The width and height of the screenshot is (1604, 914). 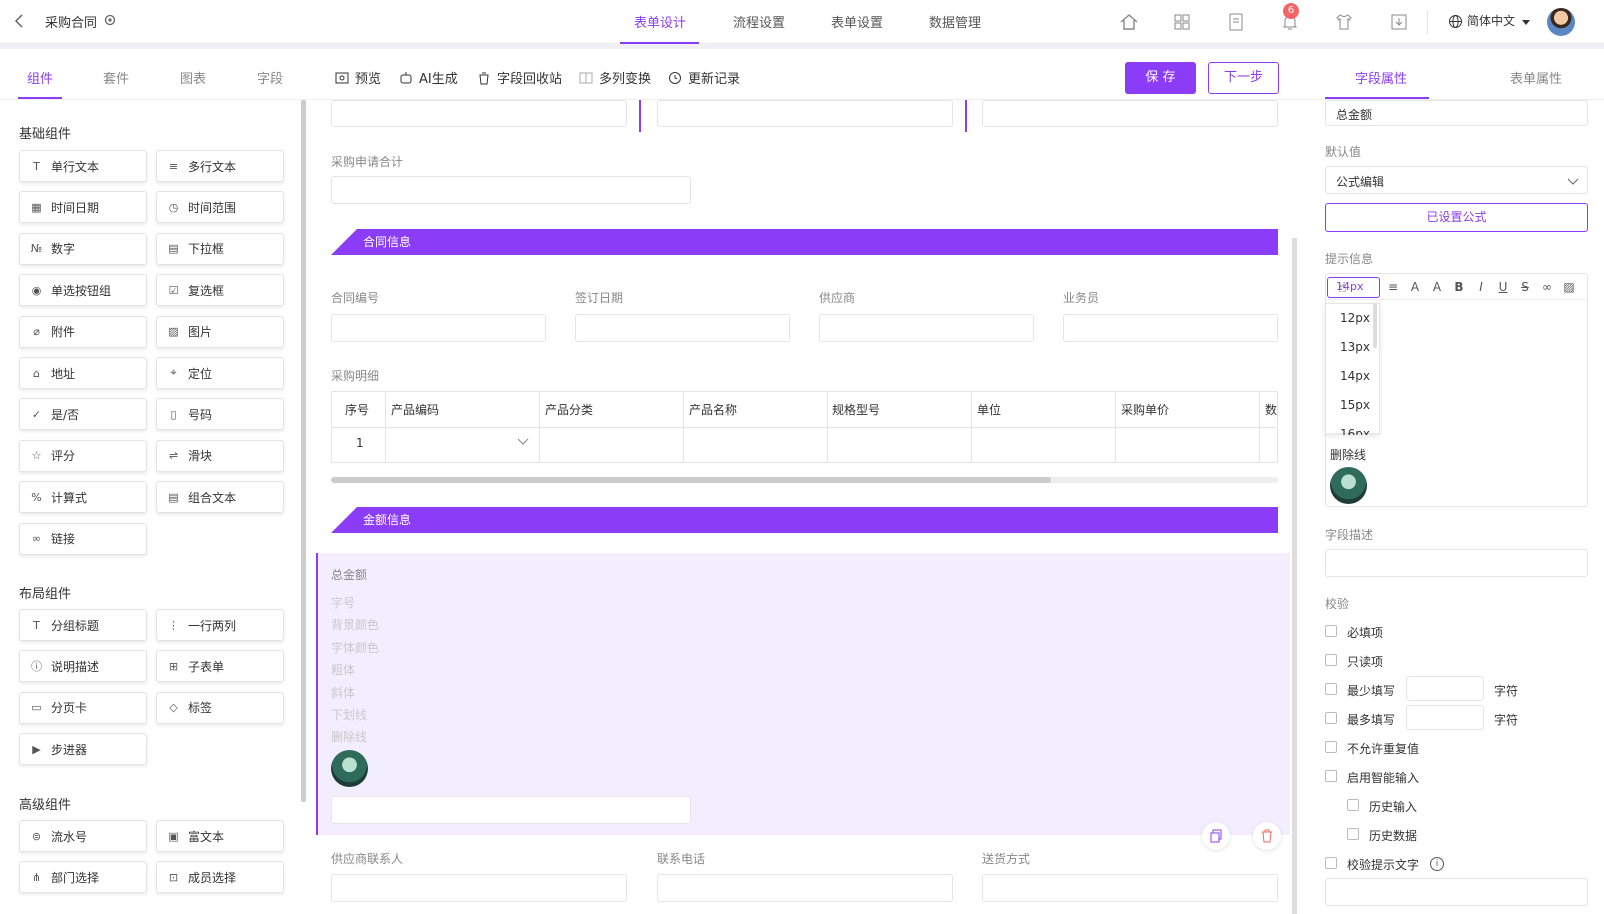 What do you see at coordinates (955, 21) in the screenshot?
I see `tab-data-management: 数据管理` at bounding box center [955, 21].